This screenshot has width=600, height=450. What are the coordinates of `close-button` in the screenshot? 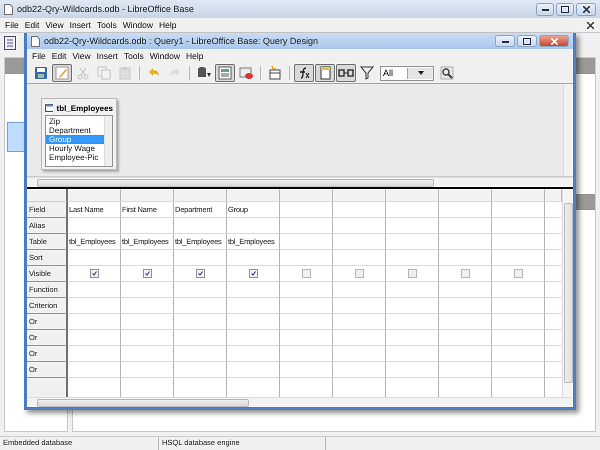 It's located at (554, 41).